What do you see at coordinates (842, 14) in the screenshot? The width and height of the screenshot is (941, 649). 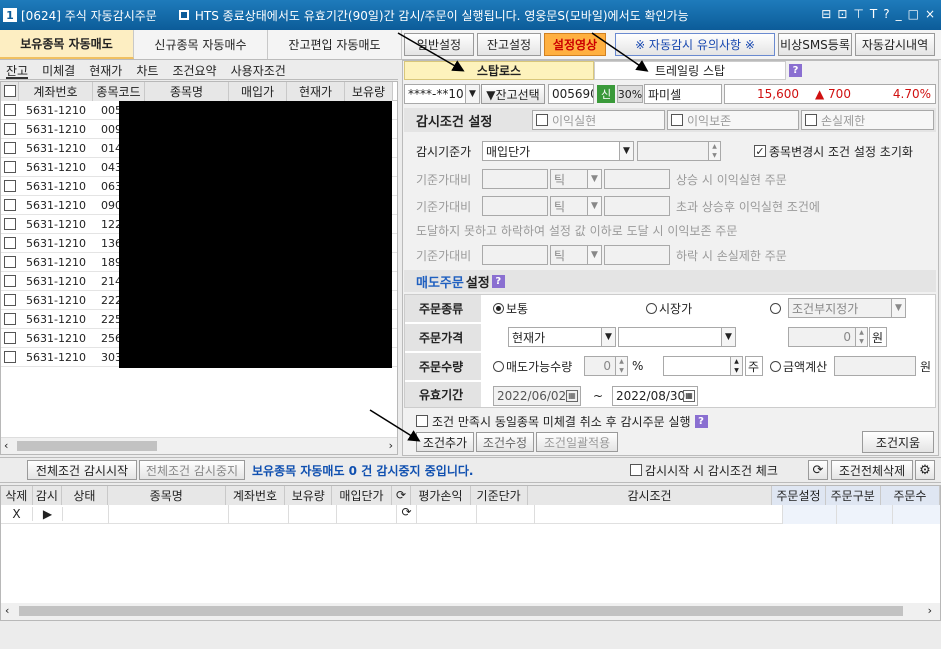 I see `window-ctrl-link-icon: ⊡` at bounding box center [842, 14].